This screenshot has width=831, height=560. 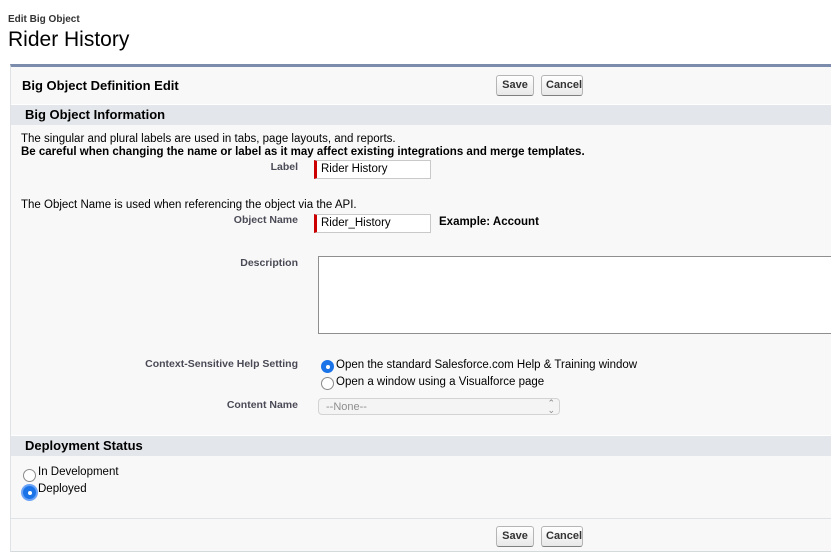 What do you see at coordinates (574, 295) in the screenshot?
I see `description-textarea` at bounding box center [574, 295].